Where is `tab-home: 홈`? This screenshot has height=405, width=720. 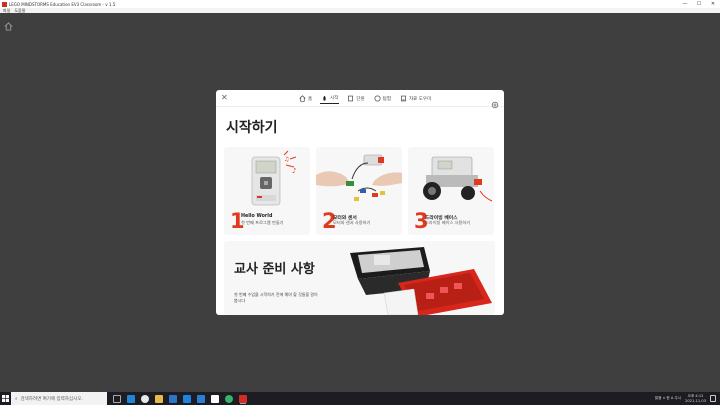
tab-home: 홈 is located at coordinates (305, 98).